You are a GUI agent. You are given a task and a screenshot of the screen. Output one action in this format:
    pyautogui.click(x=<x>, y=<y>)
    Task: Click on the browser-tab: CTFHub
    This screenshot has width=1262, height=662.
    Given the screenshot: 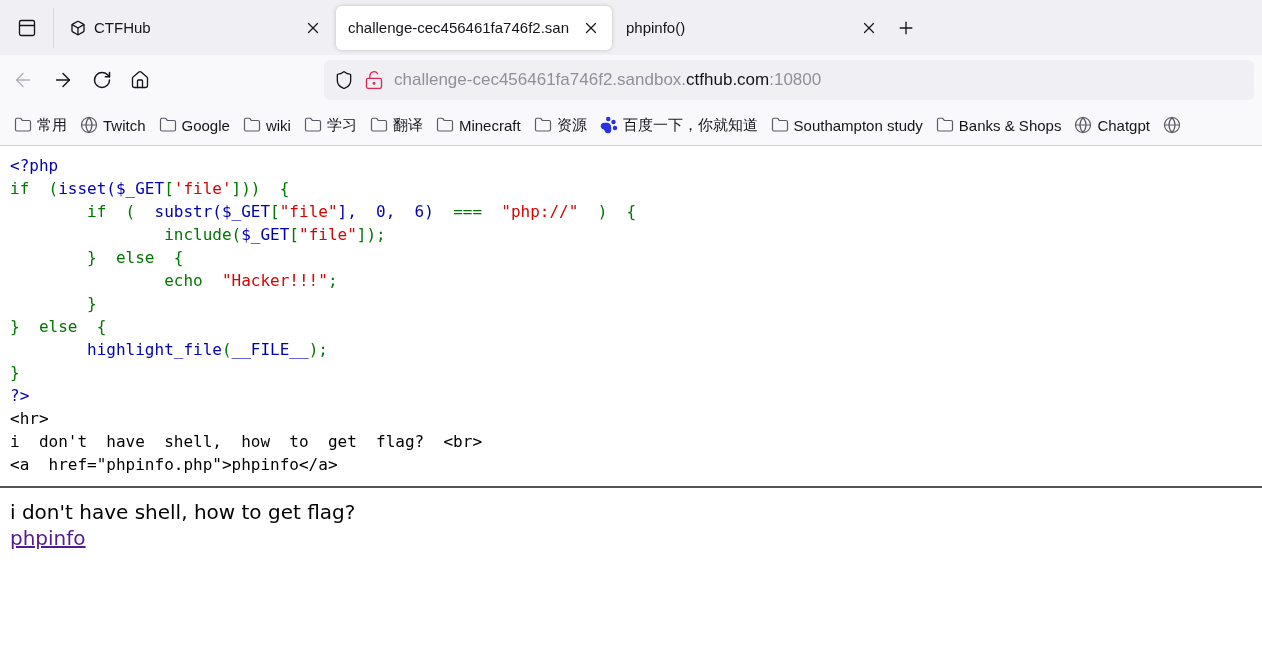 What is the action you would take?
    pyautogui.click(x=196, y=27)
    